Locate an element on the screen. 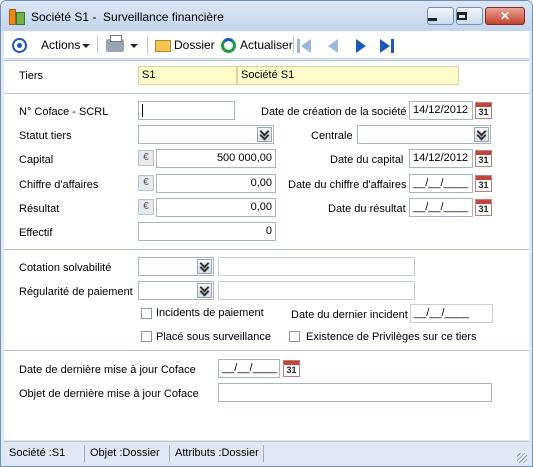  status-societe: Société :S1 is located at coordinates (37, 453).